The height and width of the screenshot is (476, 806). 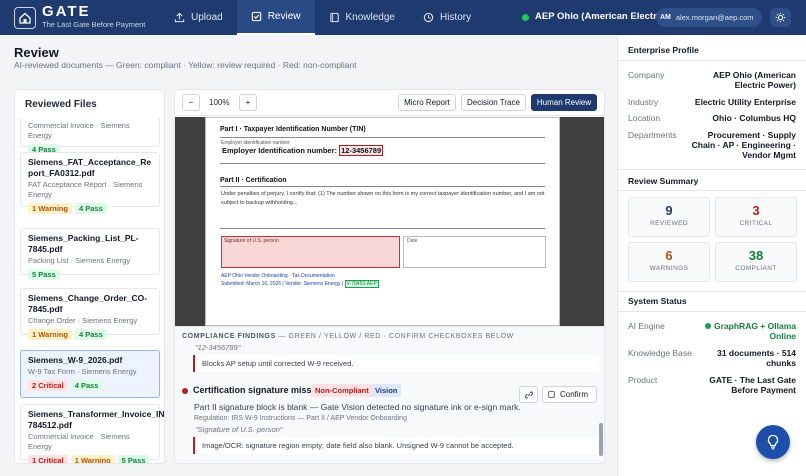 I want to click on profile-departments-line: Vendor Mgmt, so click(x=769, y=155).